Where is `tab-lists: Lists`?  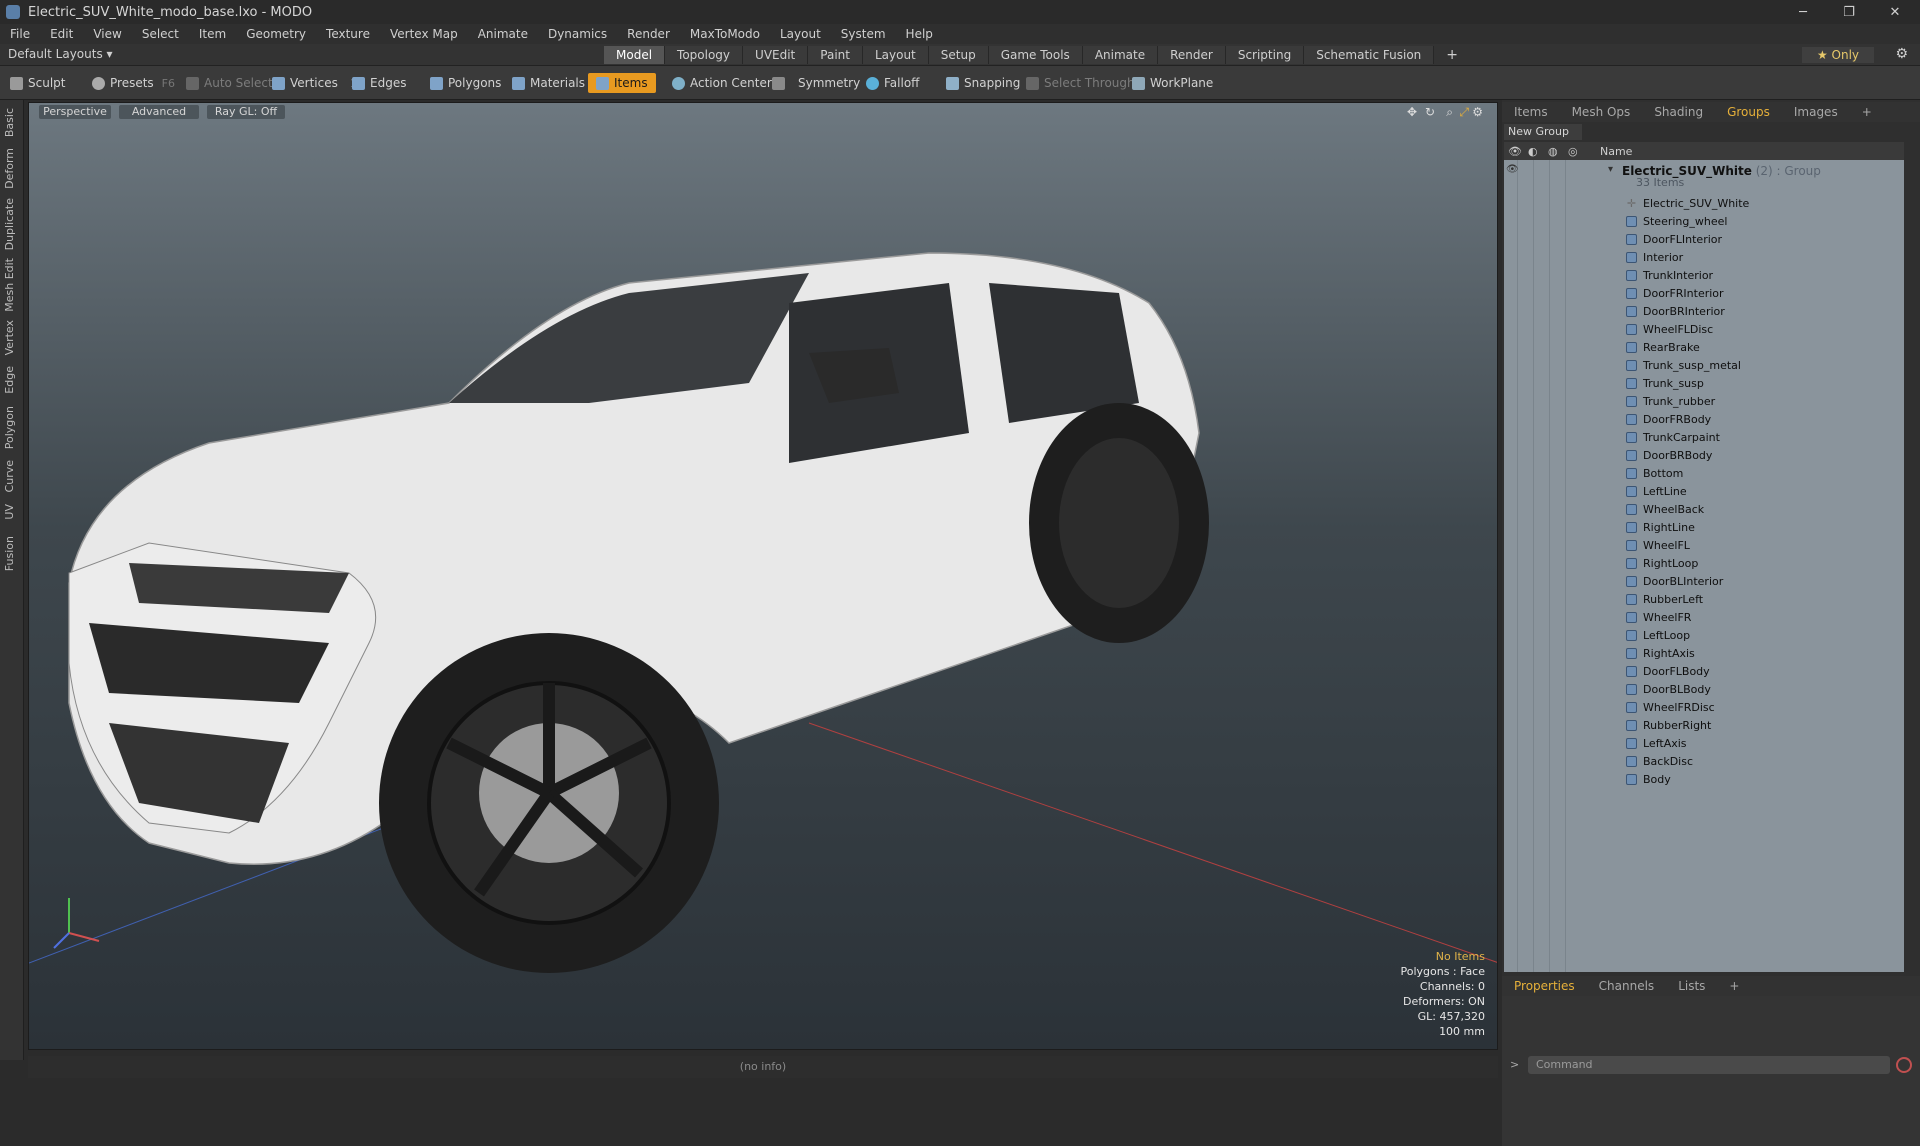
tab-lists: Lists is located at coordinates (1691, 986).